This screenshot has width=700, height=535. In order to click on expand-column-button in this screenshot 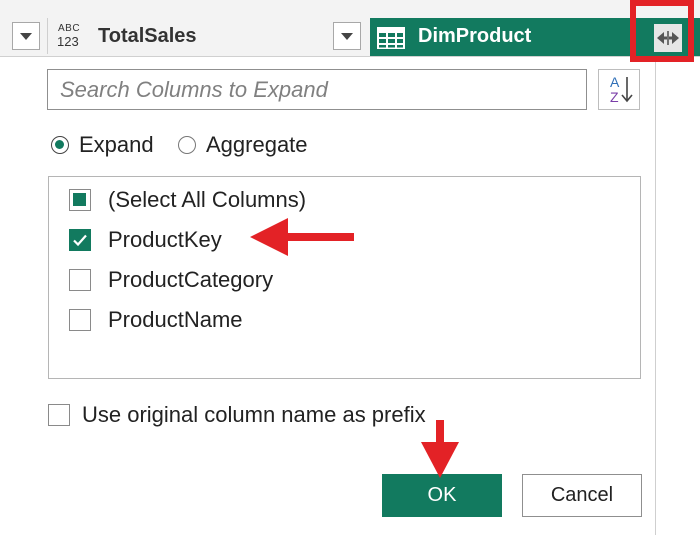, I will do `click(668, 38)`.